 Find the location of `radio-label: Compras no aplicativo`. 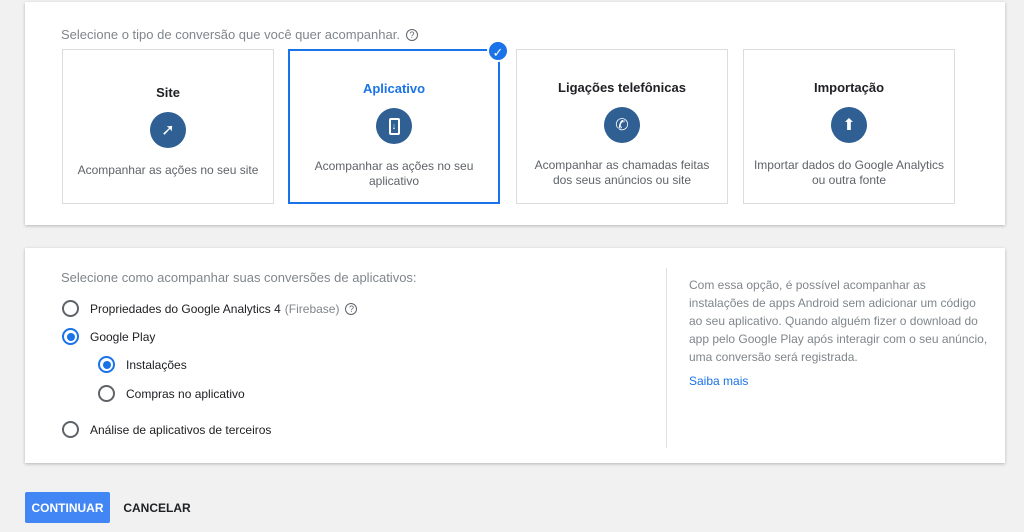

radio-label: Compras no aplicativo is located at coordinates (185, 393).